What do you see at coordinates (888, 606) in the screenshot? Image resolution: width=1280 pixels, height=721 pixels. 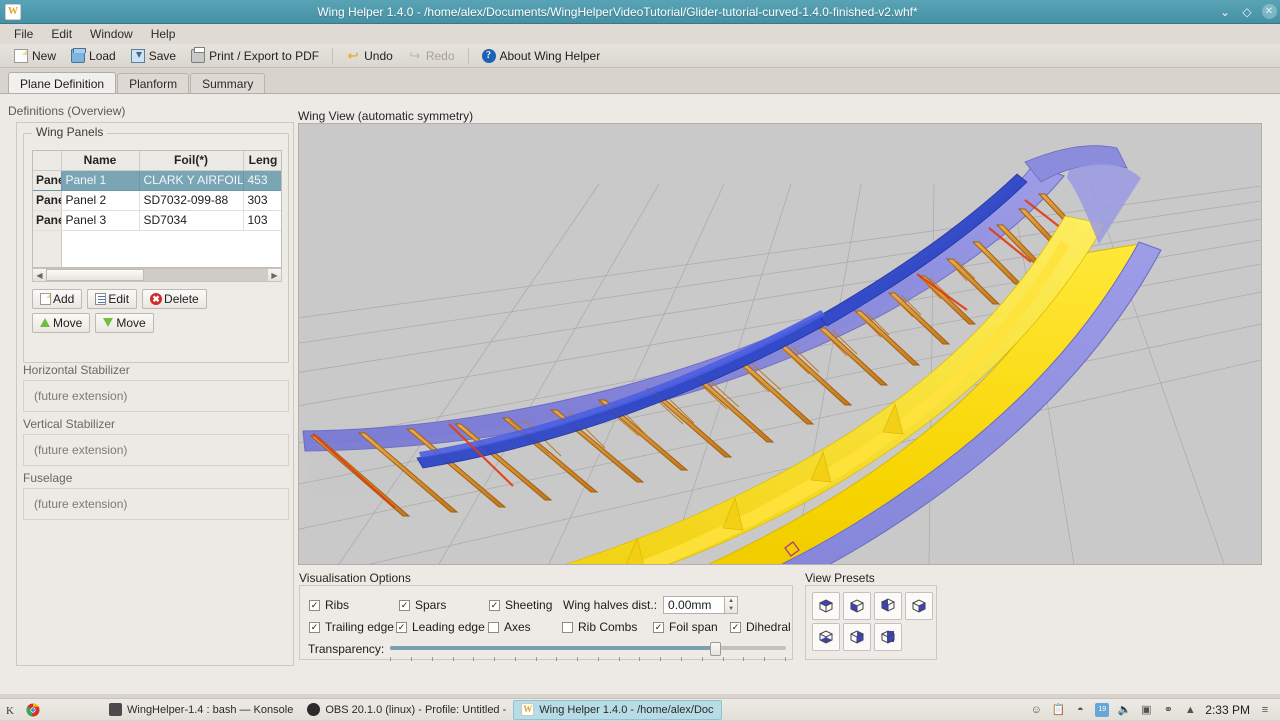 I see `view-preset-left` at bounding box center [888, 606].